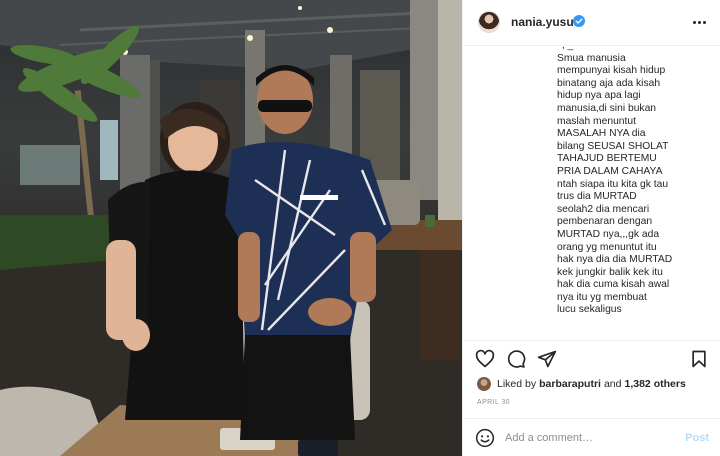 The image size is (720, 456). I want to click on caption-line: pembenaran dengan, so click(605, 222).